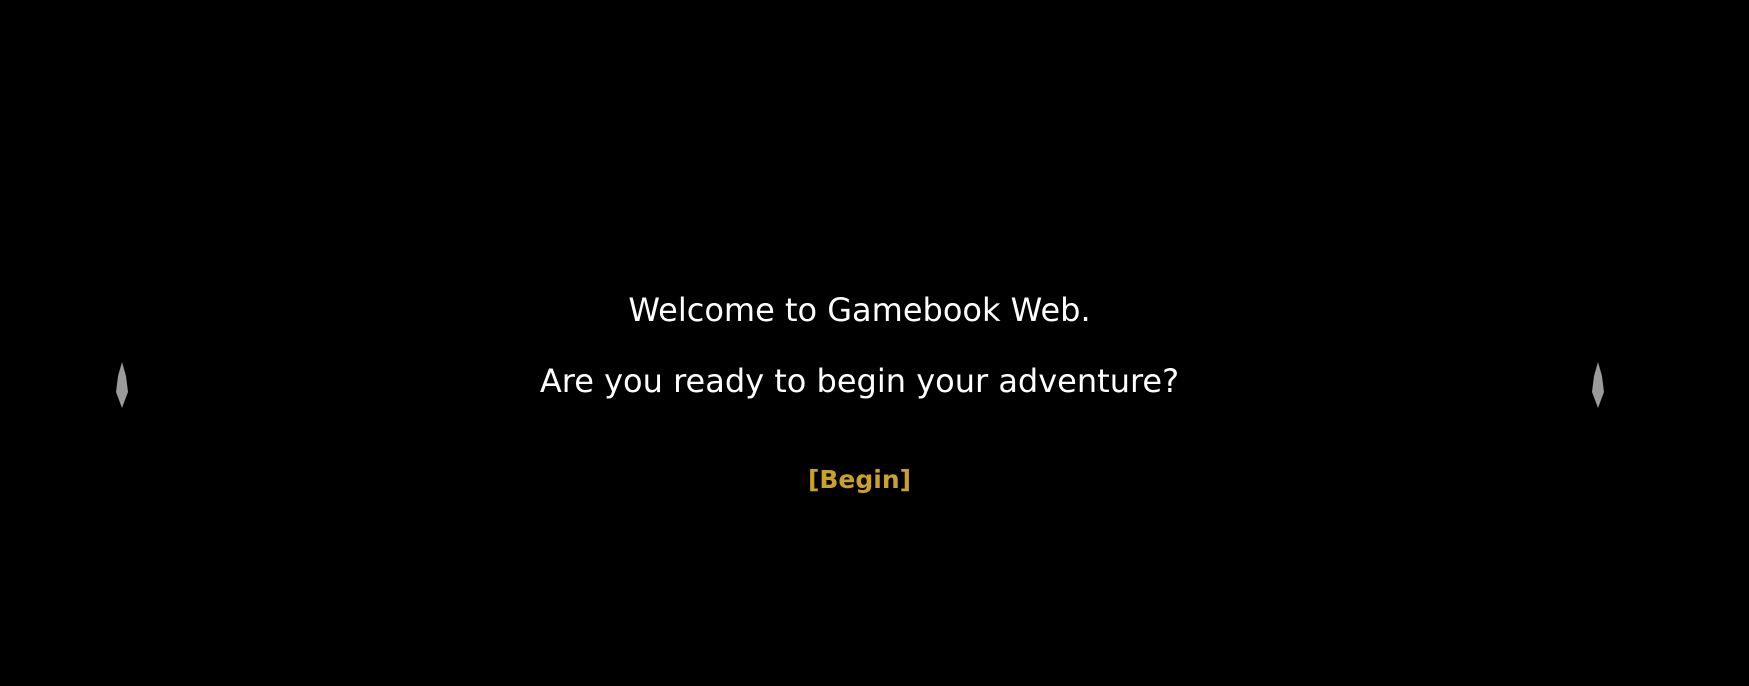 The image size is (1749, 686). I want to click on adventure-prompt: Are you ready to begin your adventure?, so click(859, 381).